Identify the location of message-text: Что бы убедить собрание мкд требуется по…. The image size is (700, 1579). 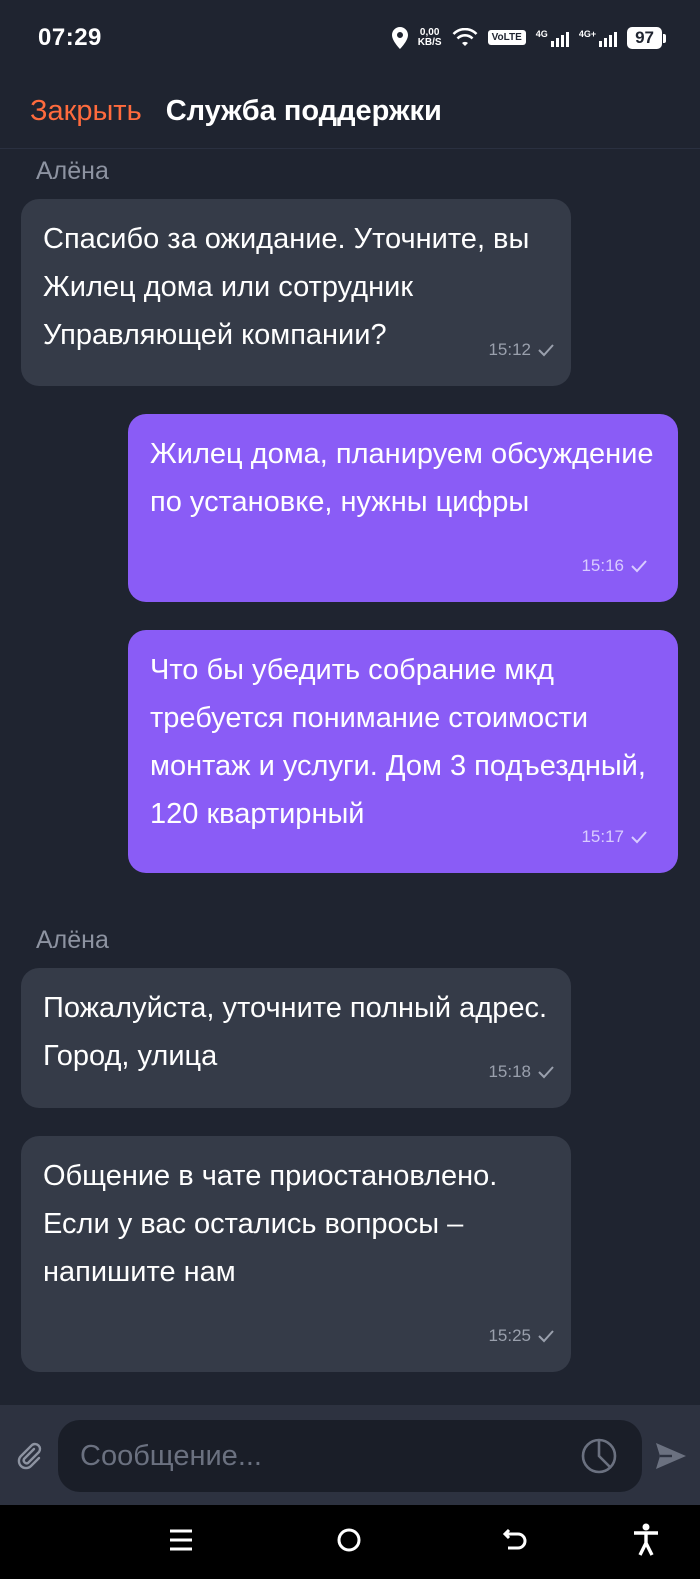
(398, 742).